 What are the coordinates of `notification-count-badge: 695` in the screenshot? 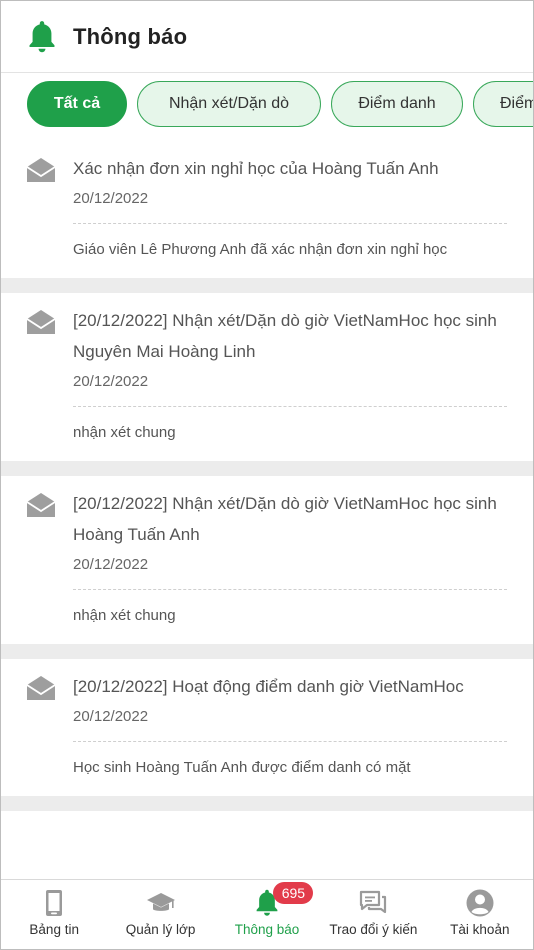 It's located at (293, 893).